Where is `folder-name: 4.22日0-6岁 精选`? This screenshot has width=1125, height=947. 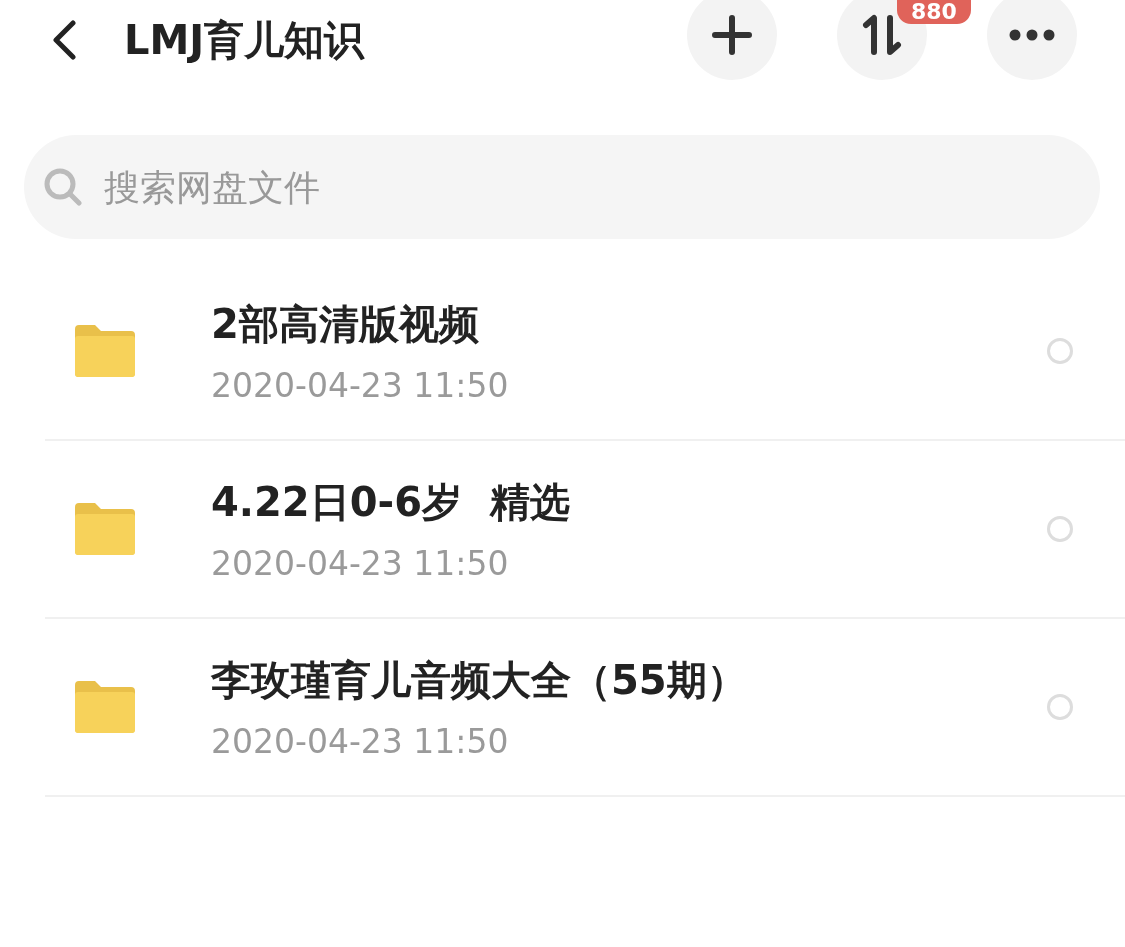 folder-name: 4.22日0-6岁 精选 is located at coordinates (391, 502).